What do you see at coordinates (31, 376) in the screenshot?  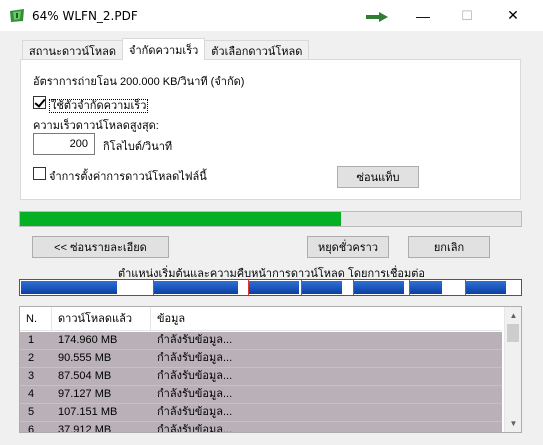 I see `row-number: 3` at bounding box center [31, 376].